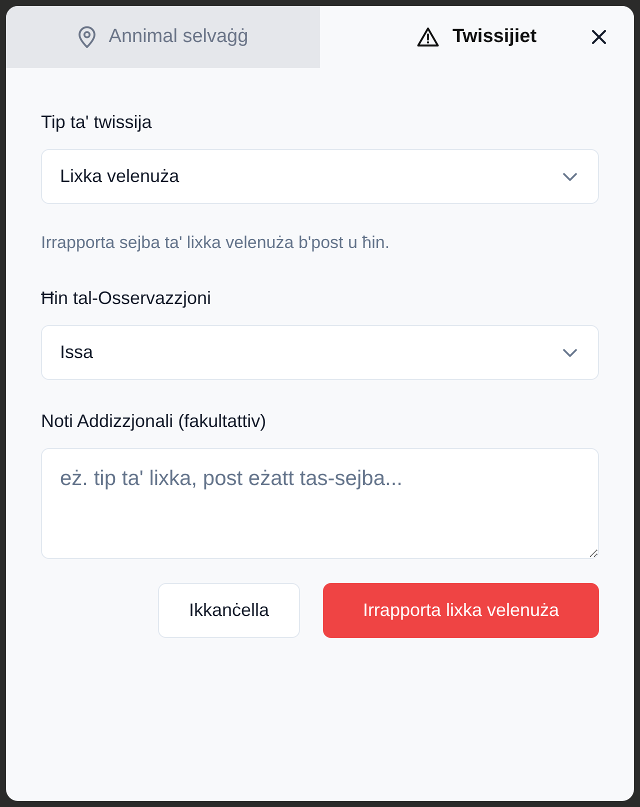 The image size is (640, 807). Describe the element at coordinates (153, 421) in the screenshot. I see `field-label: Noti Addizzjonali (fakultattiv)` at that location.